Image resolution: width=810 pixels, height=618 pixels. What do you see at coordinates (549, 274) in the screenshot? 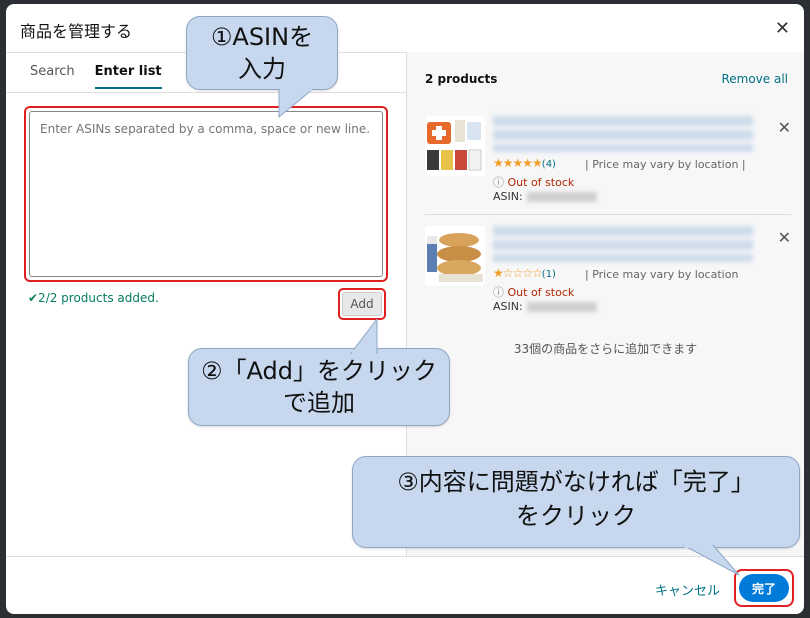
I see `rating-count: (1)` at bounding box center [549, 274].